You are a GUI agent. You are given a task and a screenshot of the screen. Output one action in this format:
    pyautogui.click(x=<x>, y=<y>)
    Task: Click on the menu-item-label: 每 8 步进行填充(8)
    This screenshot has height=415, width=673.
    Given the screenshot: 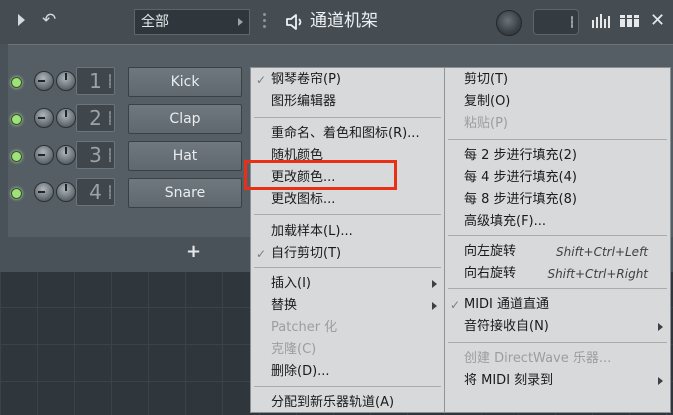 What is the action you would take?
    pyautogui.click(x=520, y=199)
    